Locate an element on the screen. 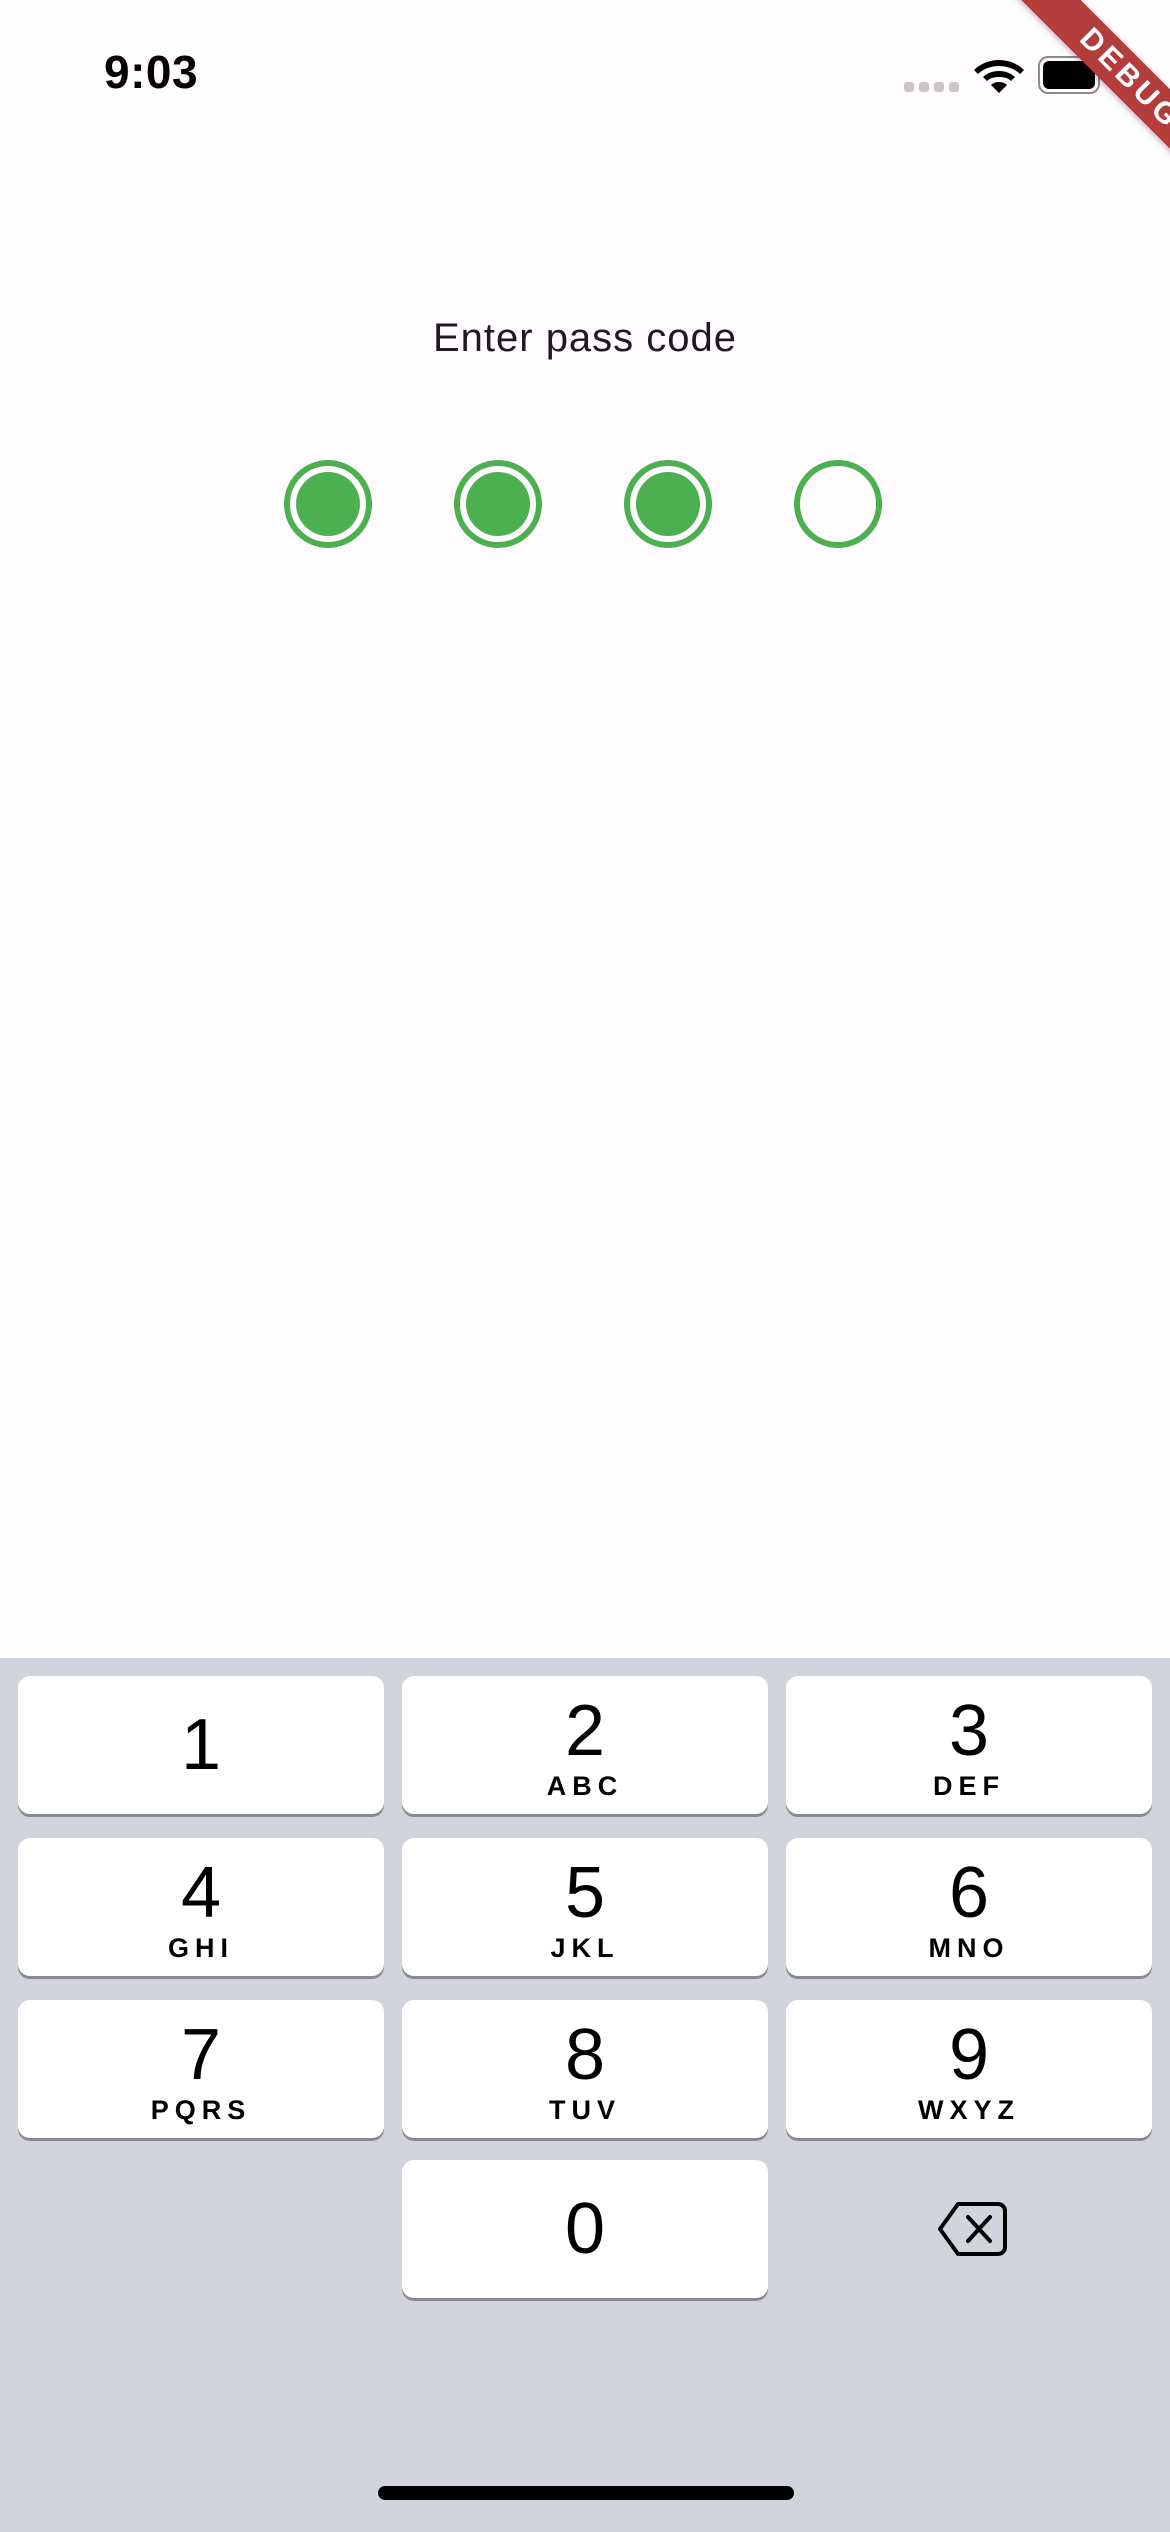 The width and height of the screenshot is (1170, 2532). status-time: 9:03 is located at coordinates (151, 72).